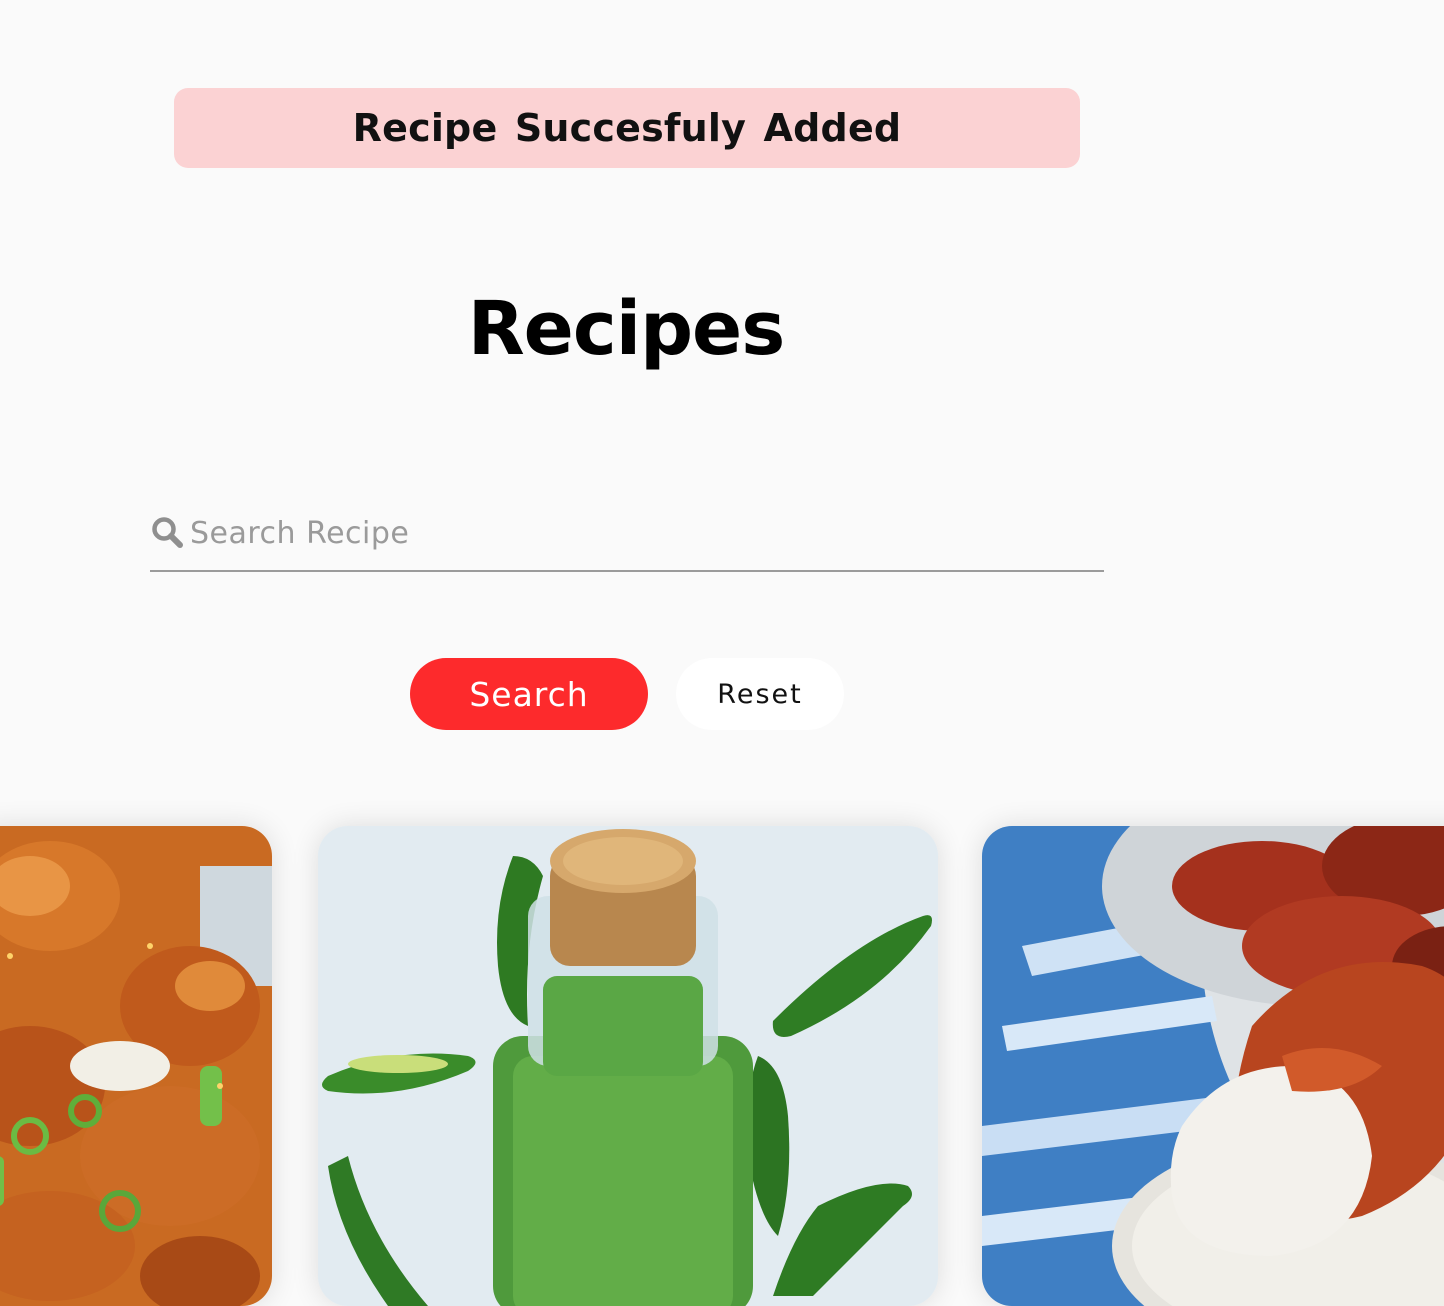 The height and width of the screenshot is (1306, 1444). Describe the element at coordinates (167, 532) in the screenshot. I see `search-icon` at that location.